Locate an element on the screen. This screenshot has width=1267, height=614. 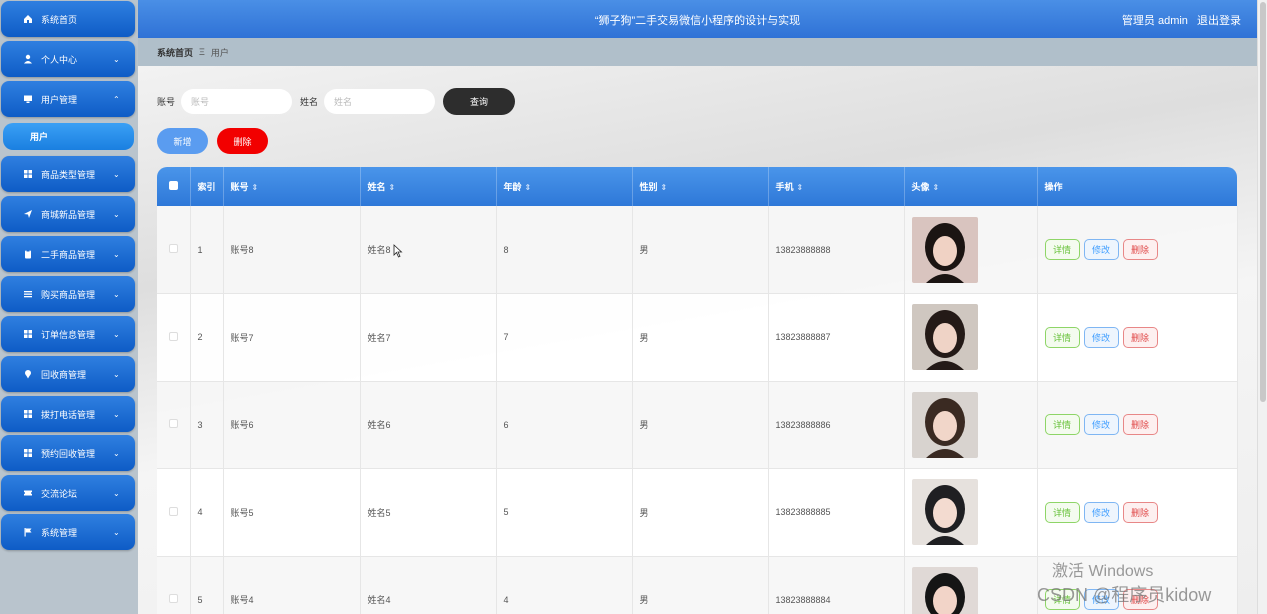
windows-activation-watermark: 激活 Windows is located at coordinates (1103, 571).